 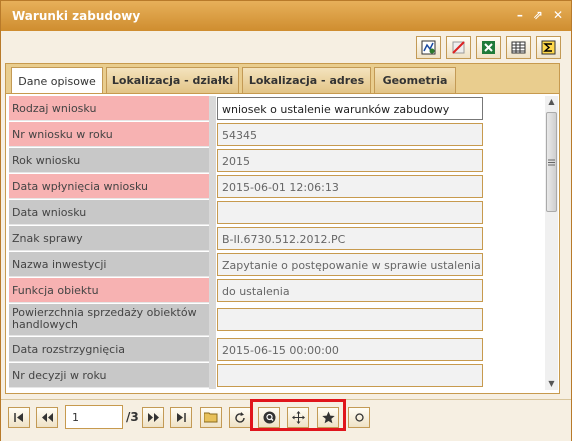 I want to click on page-number-input: 1, so click(x=94, y=417).